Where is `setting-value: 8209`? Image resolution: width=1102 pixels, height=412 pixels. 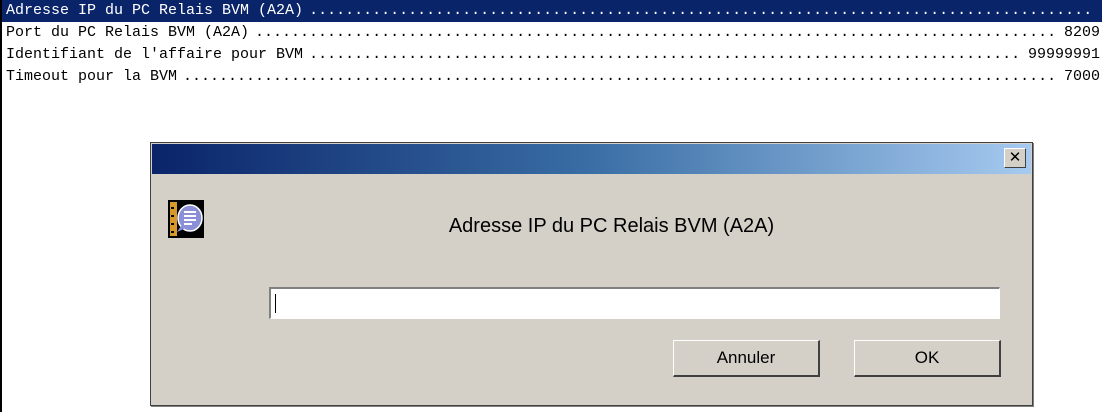 setting-value: 8209 is located at coordinates (1081, 32).